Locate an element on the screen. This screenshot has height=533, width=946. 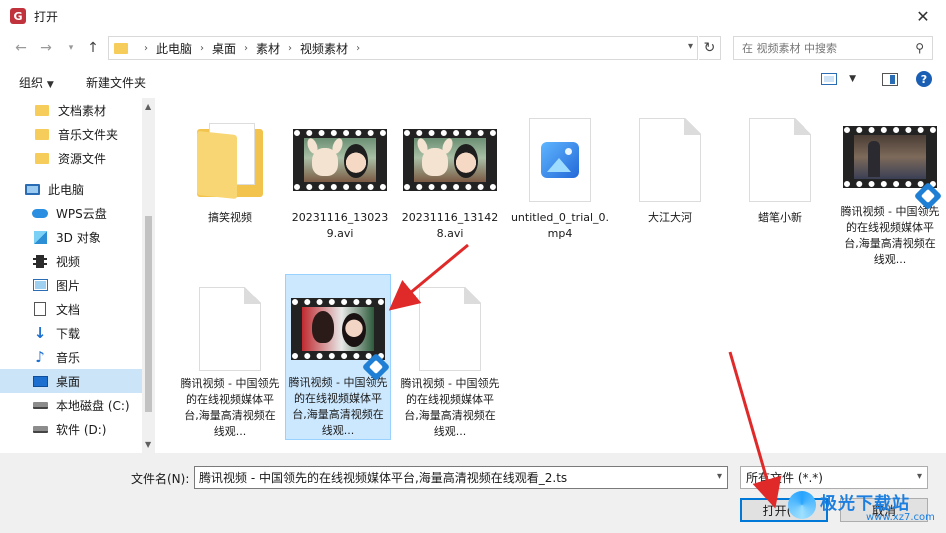
sidebar-item-label: WPS云盘 is located at coordinates (81, 213).